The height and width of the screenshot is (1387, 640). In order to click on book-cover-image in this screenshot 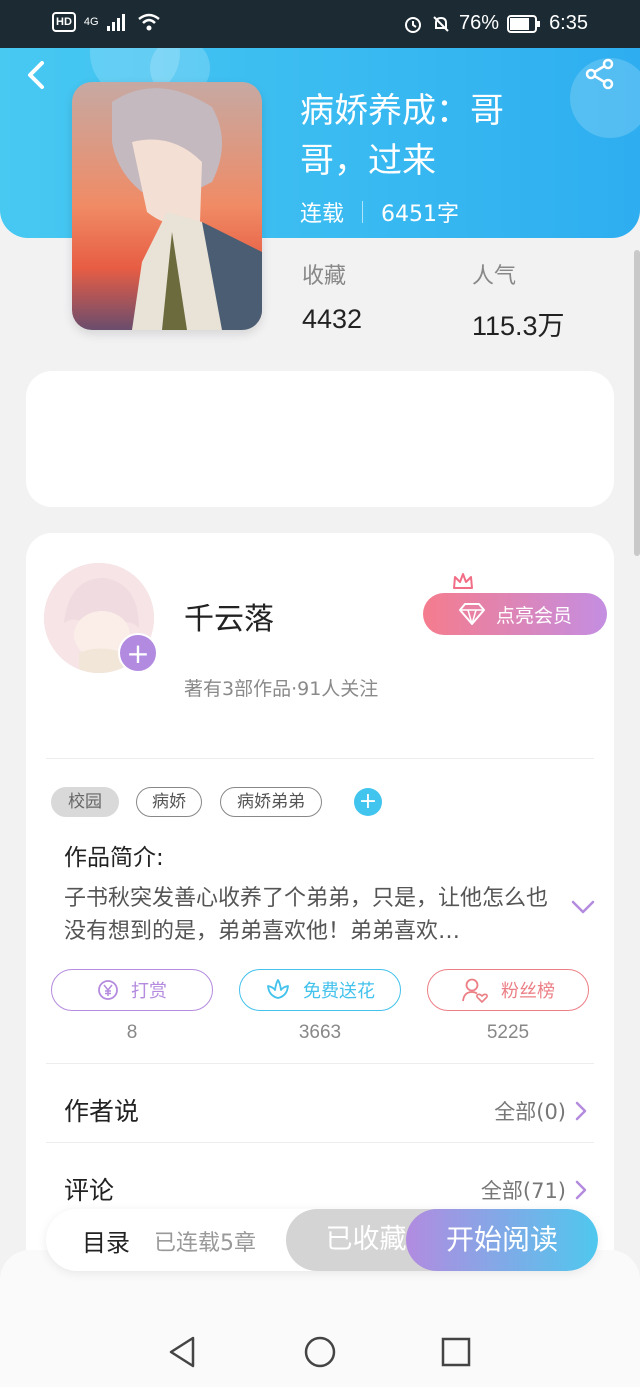, I will do `click(167, 206)`.